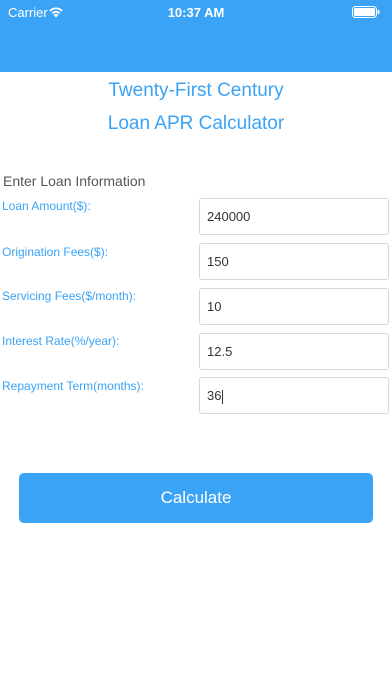  What do you see at coordinates (73, 386) in the screenshot?
I see `repayment-term-label: Repayment Term(months):` at bounding box center [73, 386].